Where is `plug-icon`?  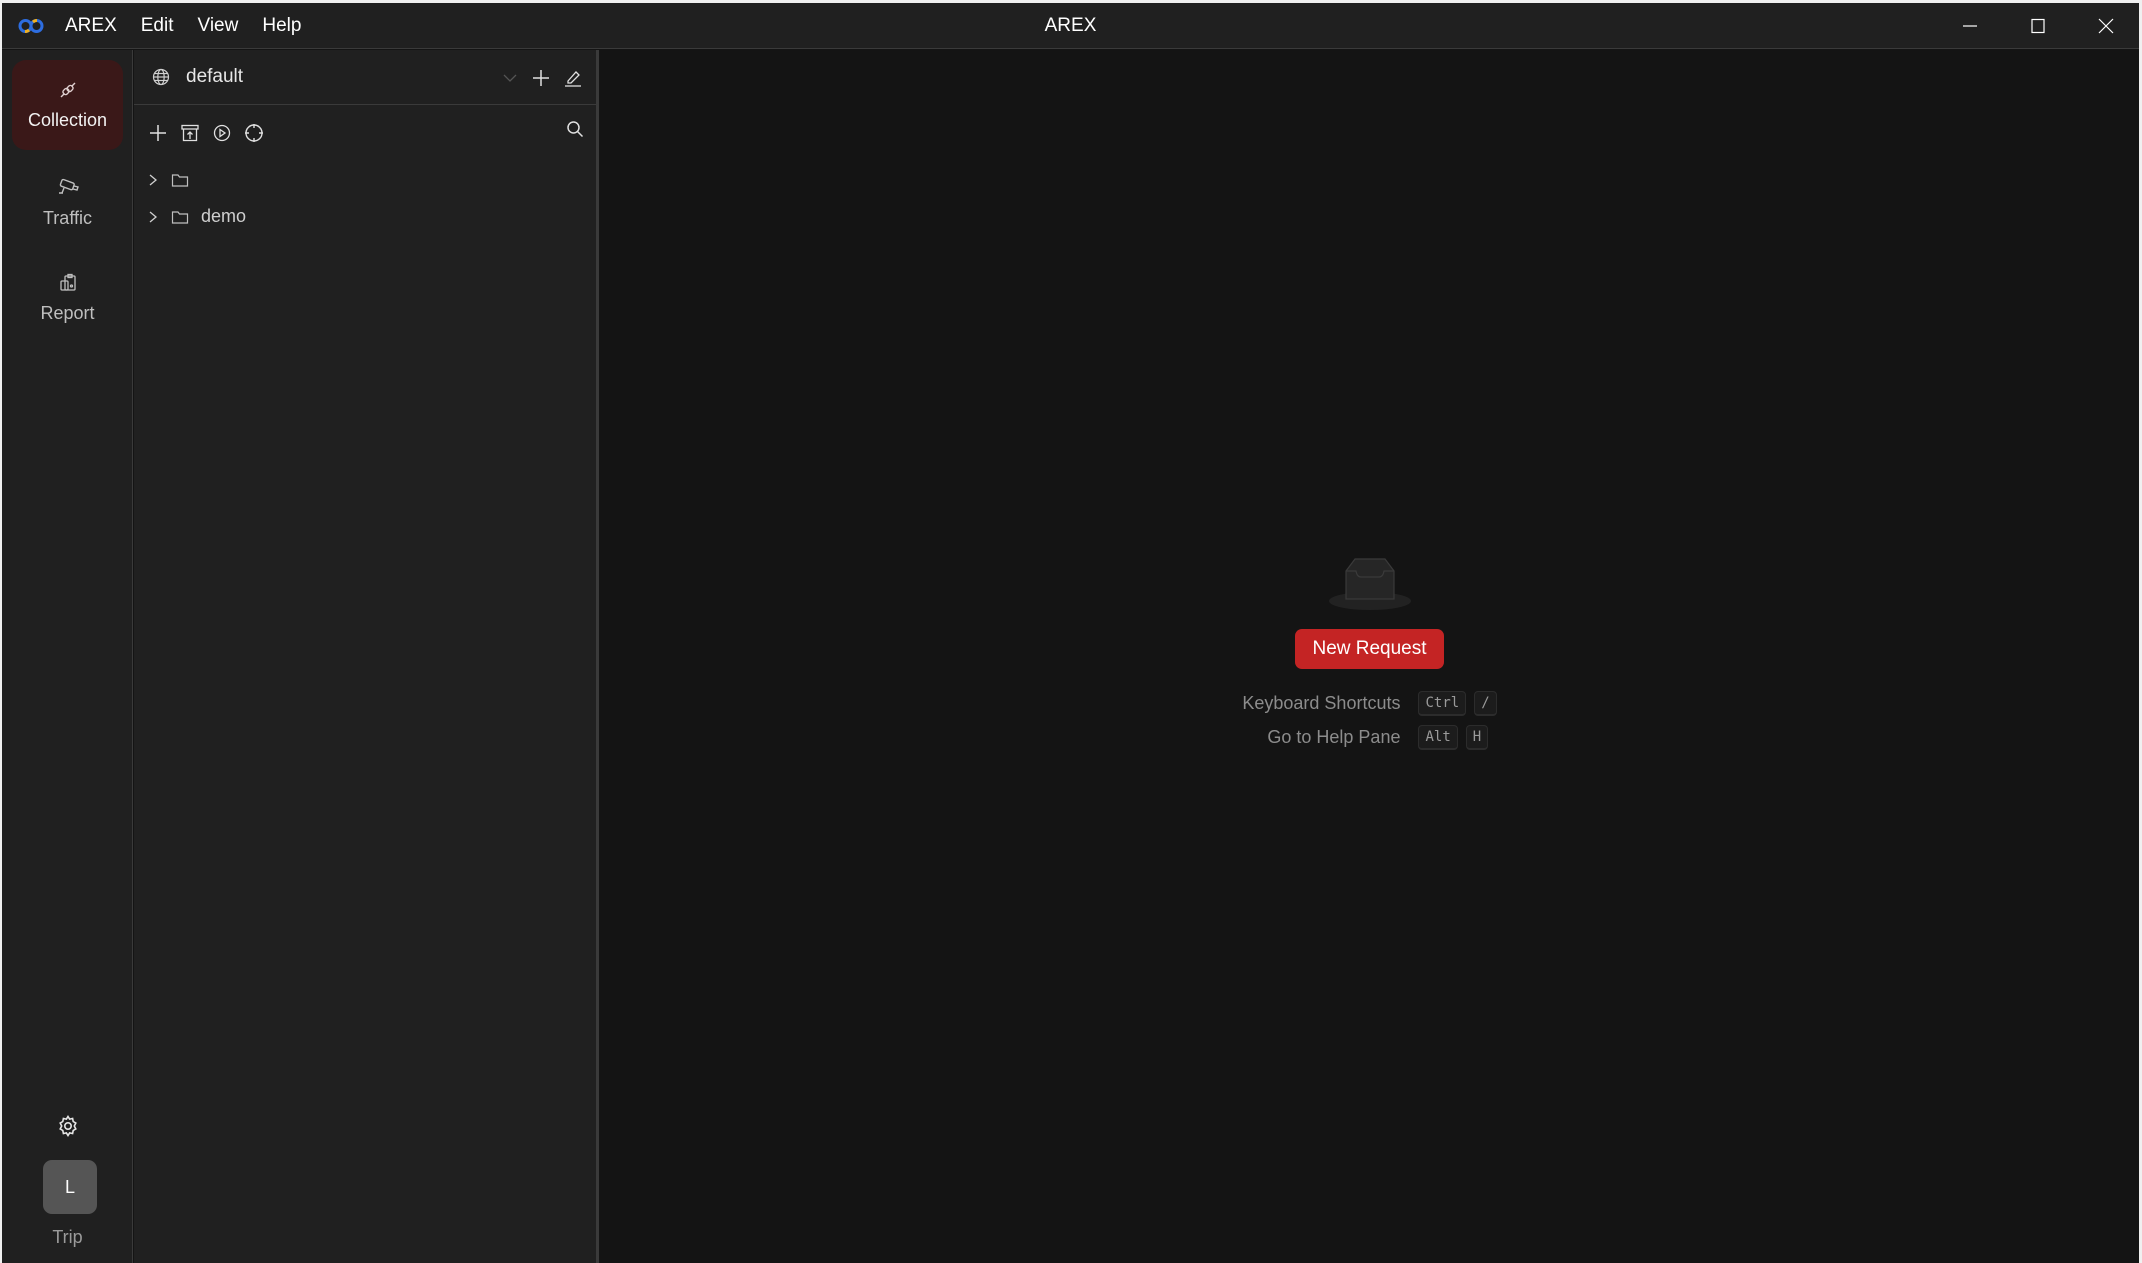
plug-icon is located at coordinates (68, 90).